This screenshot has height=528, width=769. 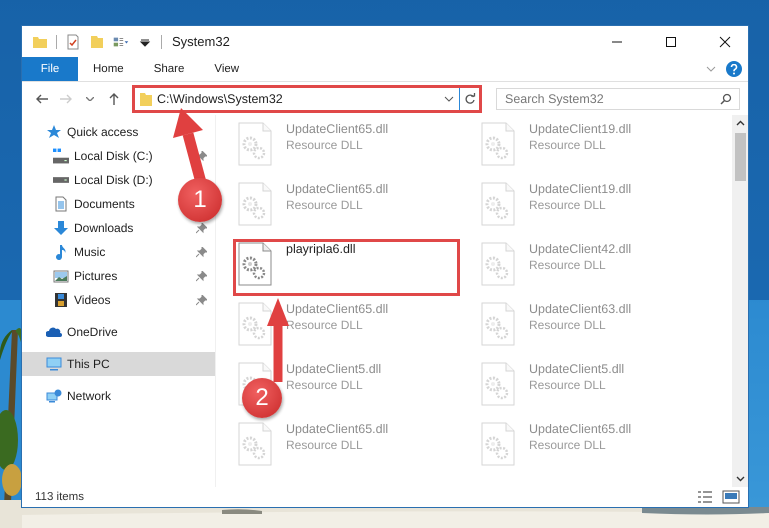 I want to click on nav-item: Network, so click(x=118, y=396).